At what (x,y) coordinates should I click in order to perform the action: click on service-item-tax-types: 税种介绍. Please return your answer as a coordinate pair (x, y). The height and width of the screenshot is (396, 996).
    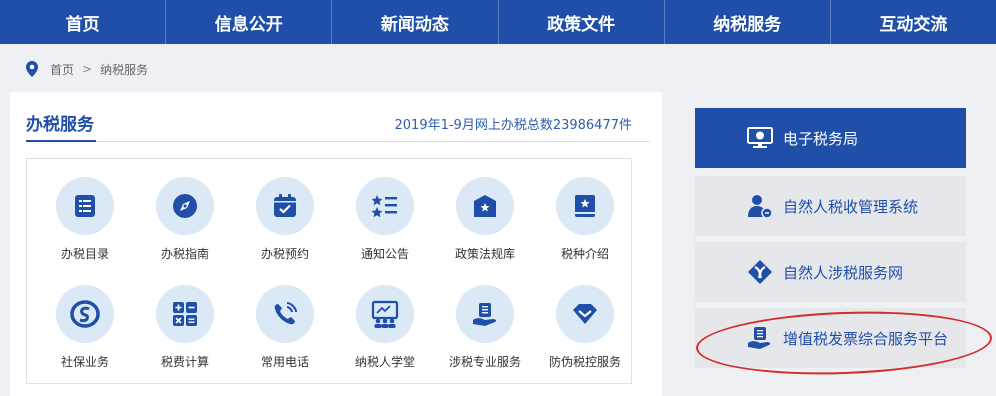
    Looking at the image, I should click on (585, 219).